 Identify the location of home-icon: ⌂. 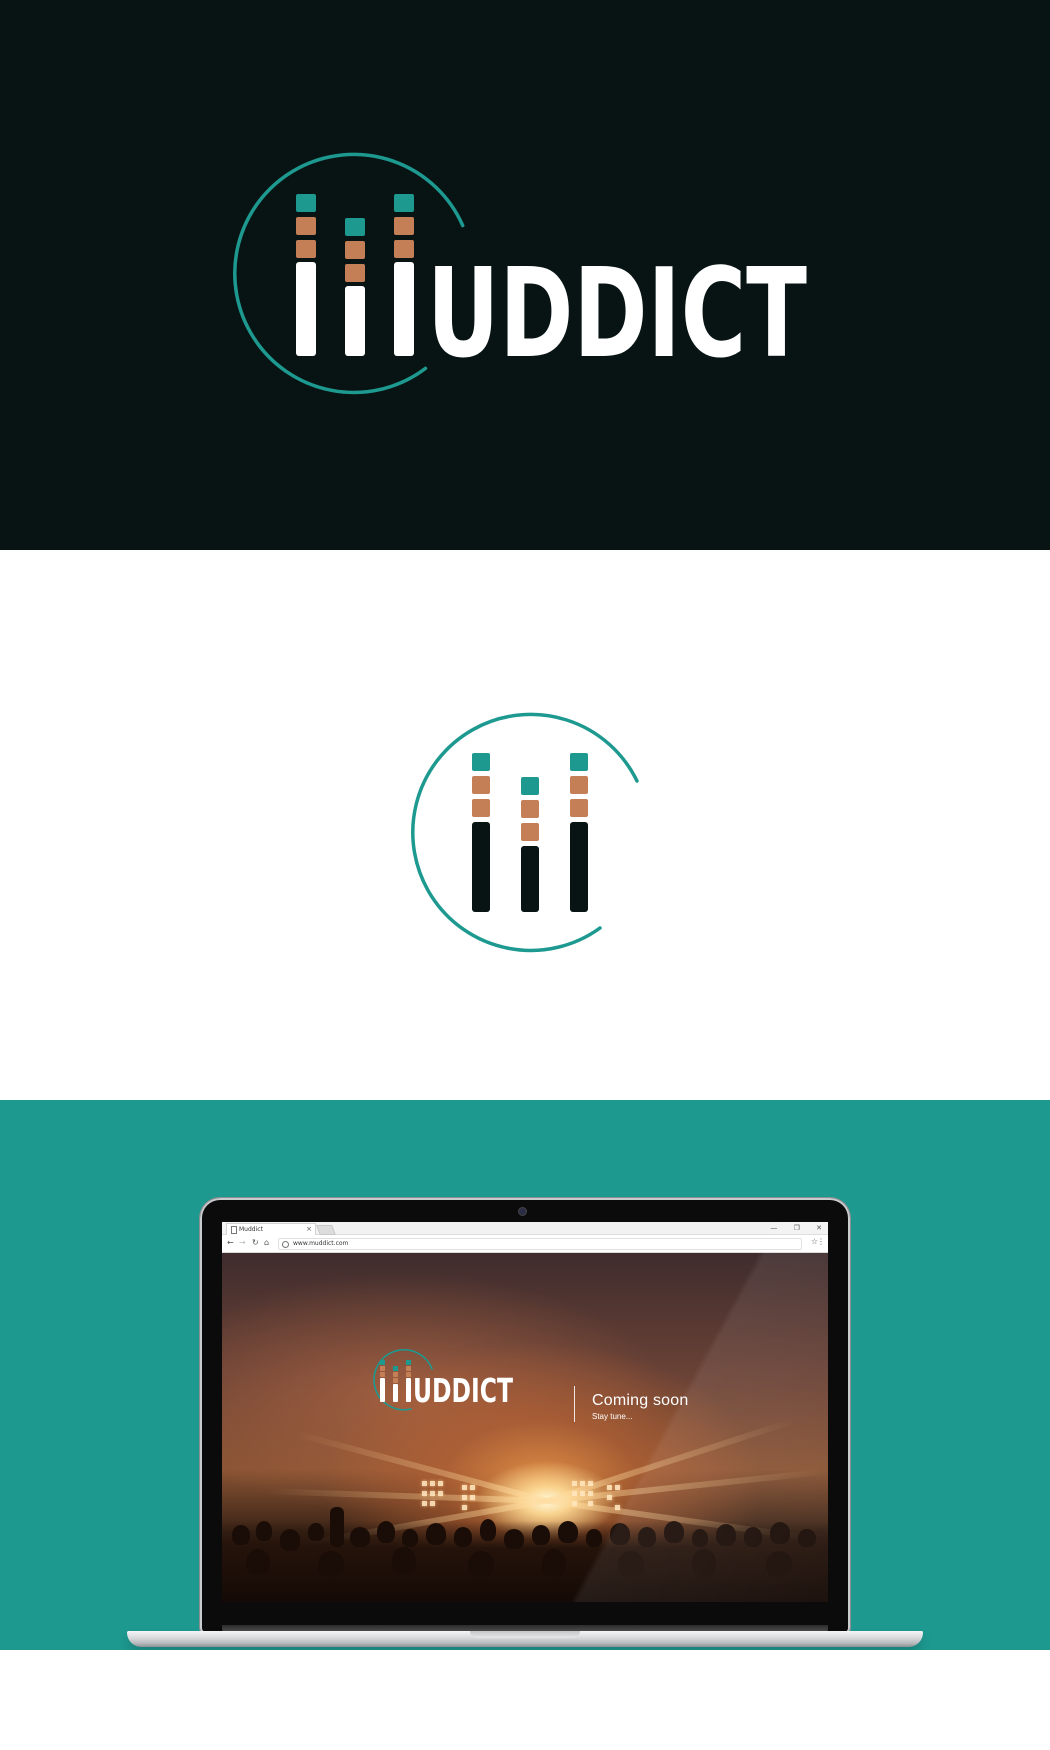
(266, 1242).